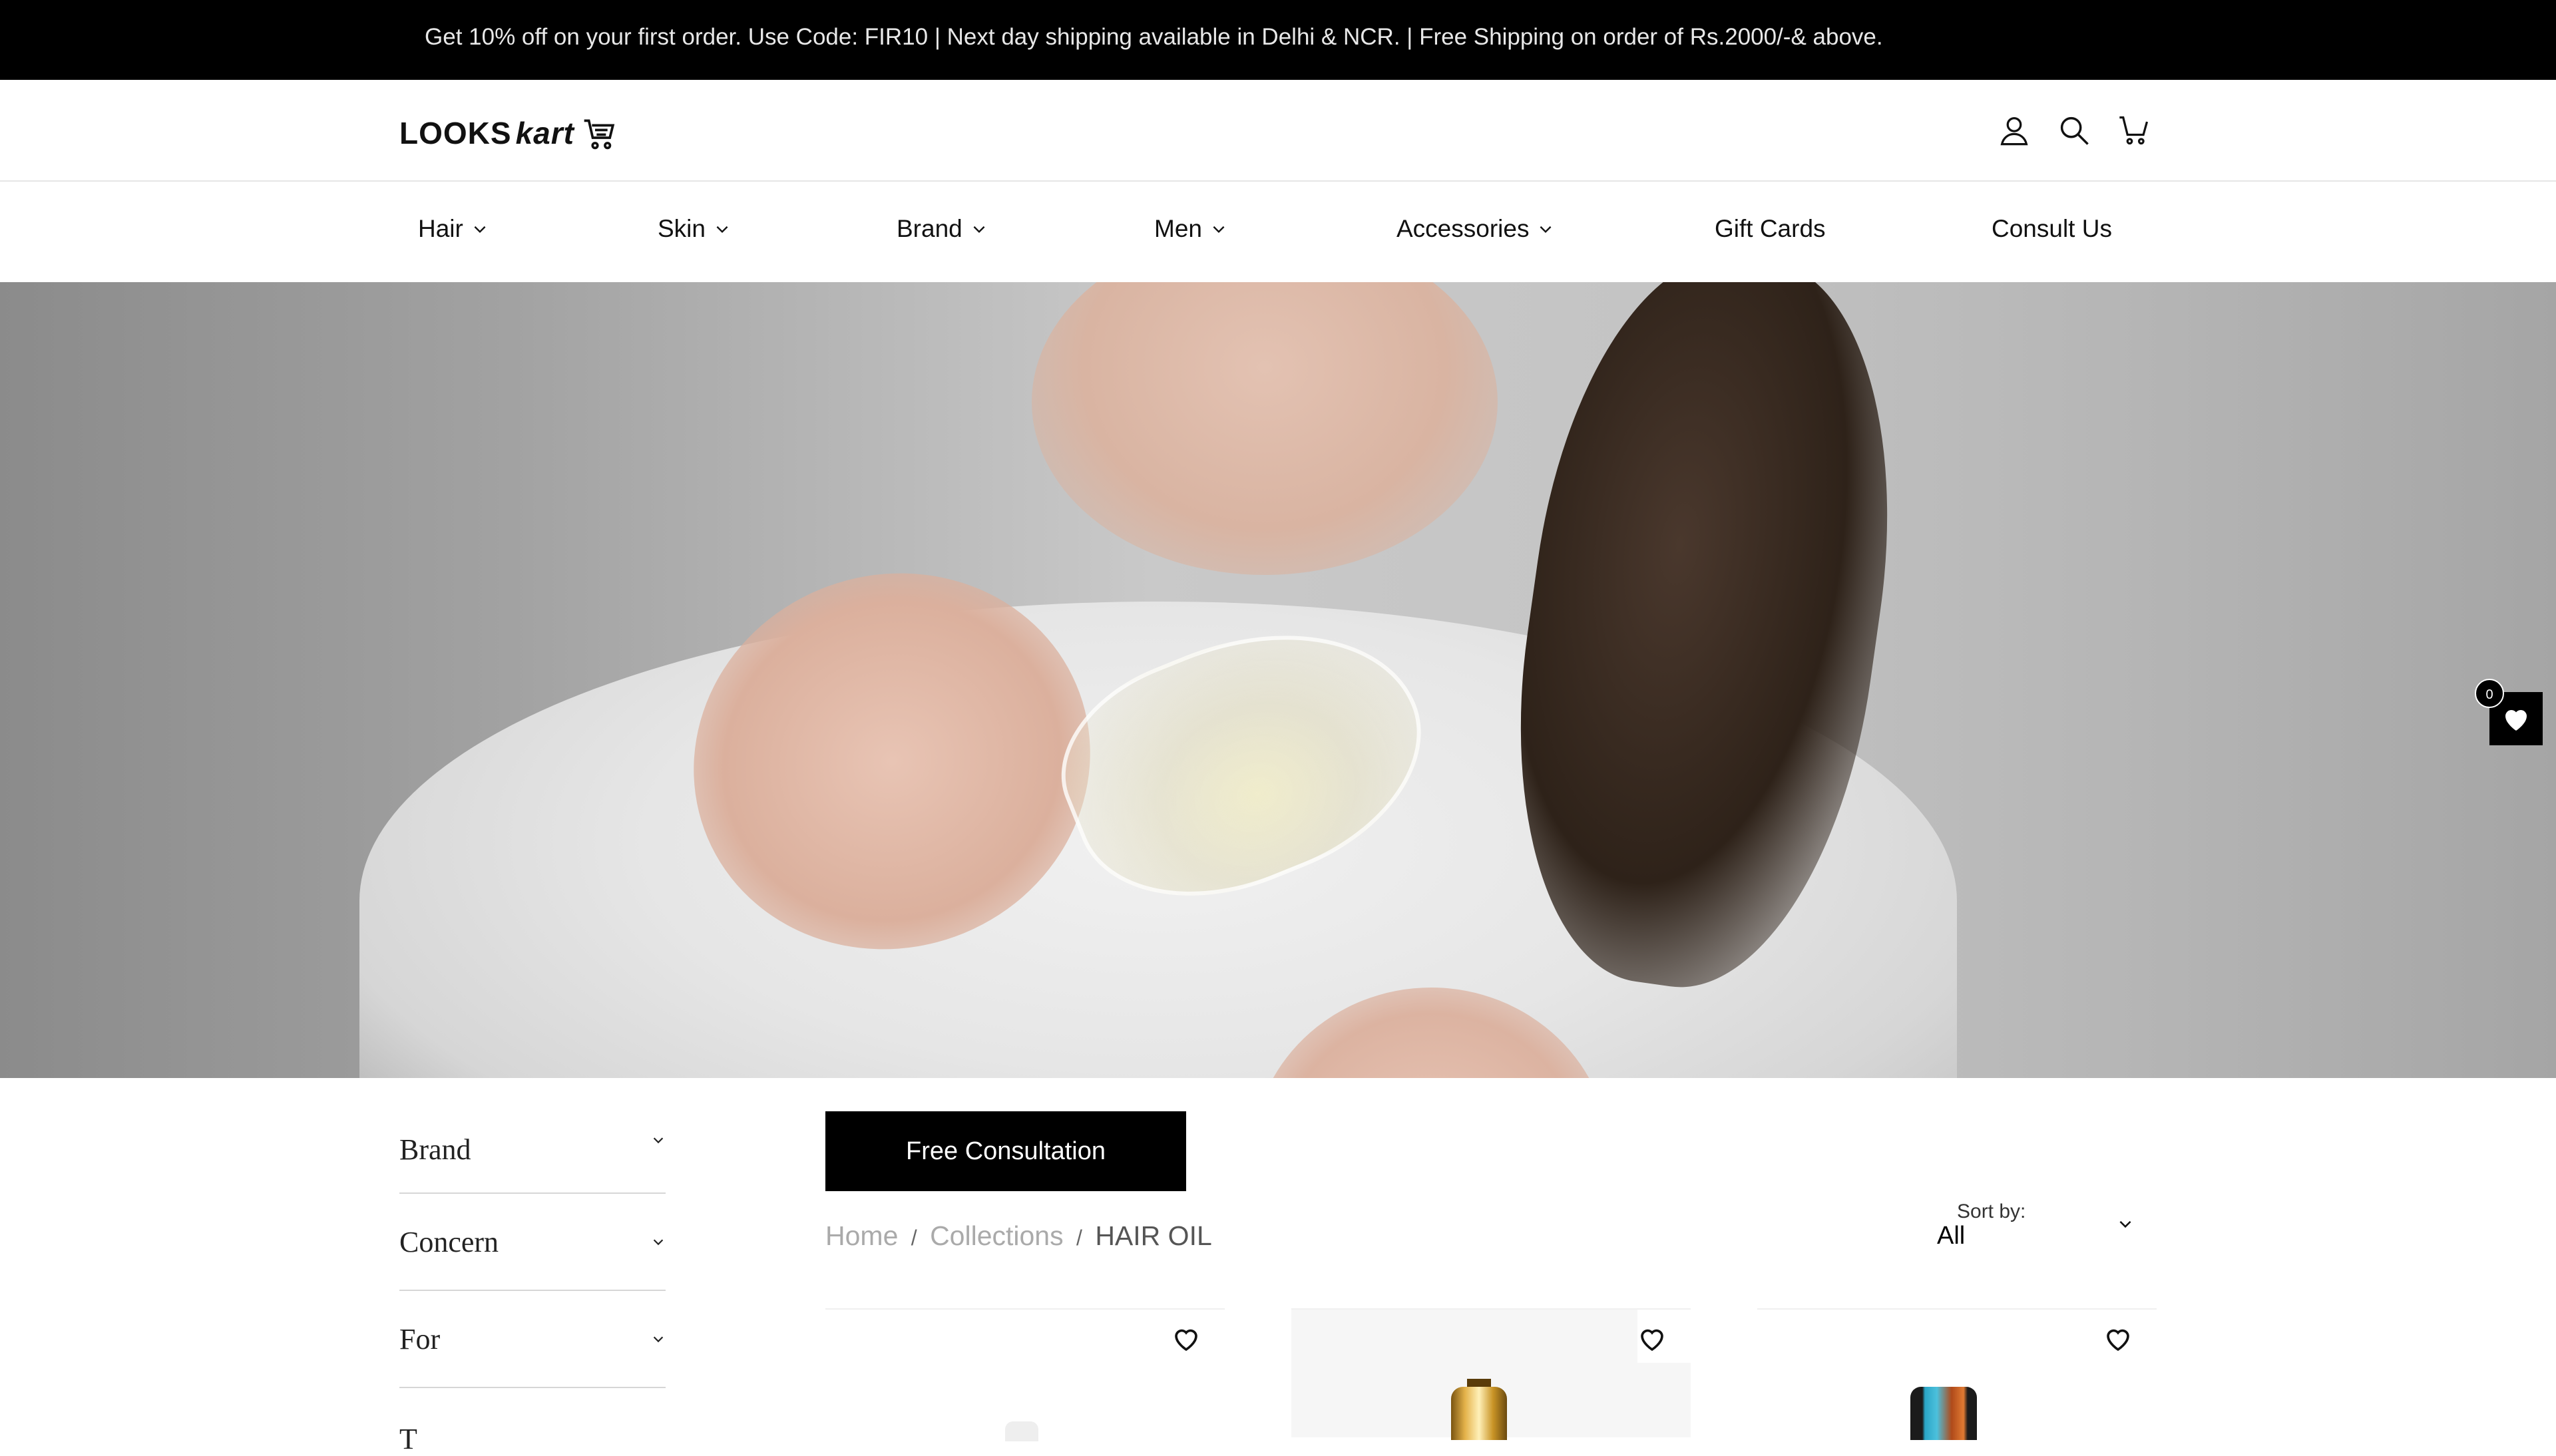 The height and width of the screenshot is (1456, 2556). I want to click on filter-label: Concern, so click(449, 1241).